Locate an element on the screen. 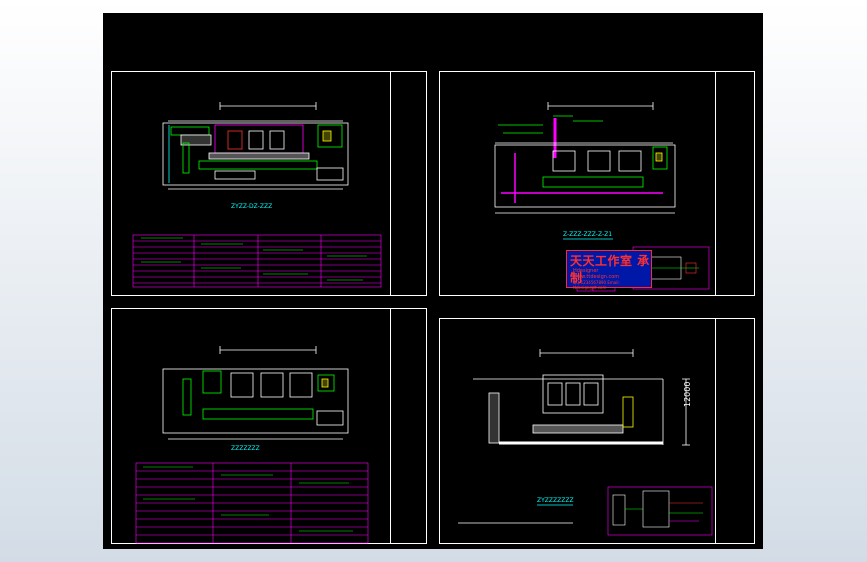 This screenshot has width=867, height=562. top-left-table is located at coordinates (257, 261).